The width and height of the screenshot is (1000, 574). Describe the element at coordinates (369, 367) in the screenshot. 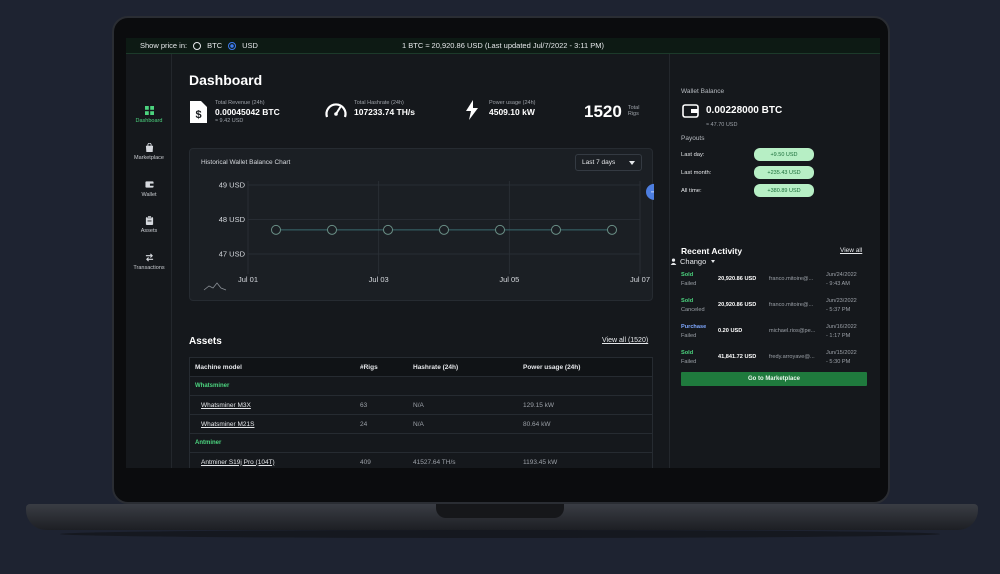

I see `col-header-rigs: #Rigs` at that location.